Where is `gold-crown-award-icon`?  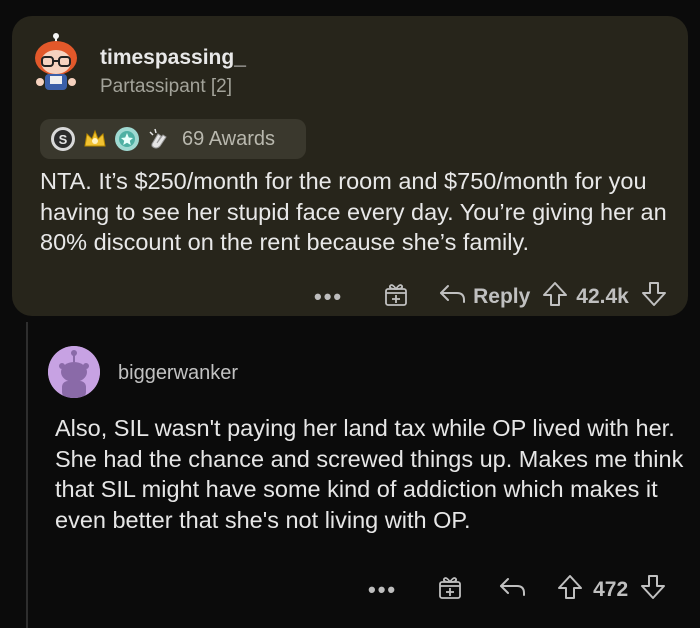 gold-crown-award-icon is located at coordinates (95, 139).